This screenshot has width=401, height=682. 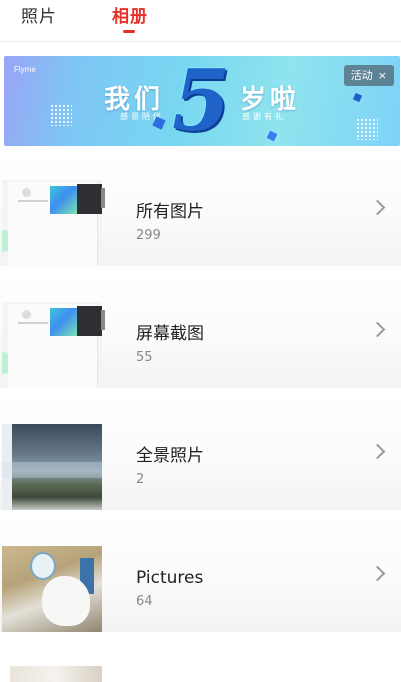 What do you see at coordinates (170, 578) in the screenshot?
I see `album-title: Pictures` at bounding box center [170, 578].